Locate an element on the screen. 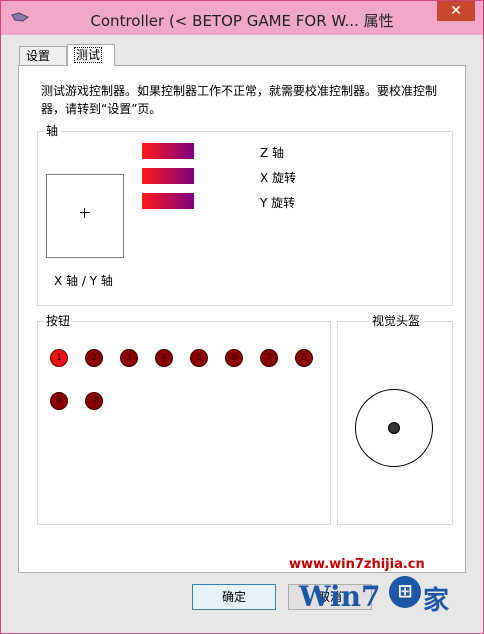  button-indicator-8: 8 is located at coordinates (304, 358).